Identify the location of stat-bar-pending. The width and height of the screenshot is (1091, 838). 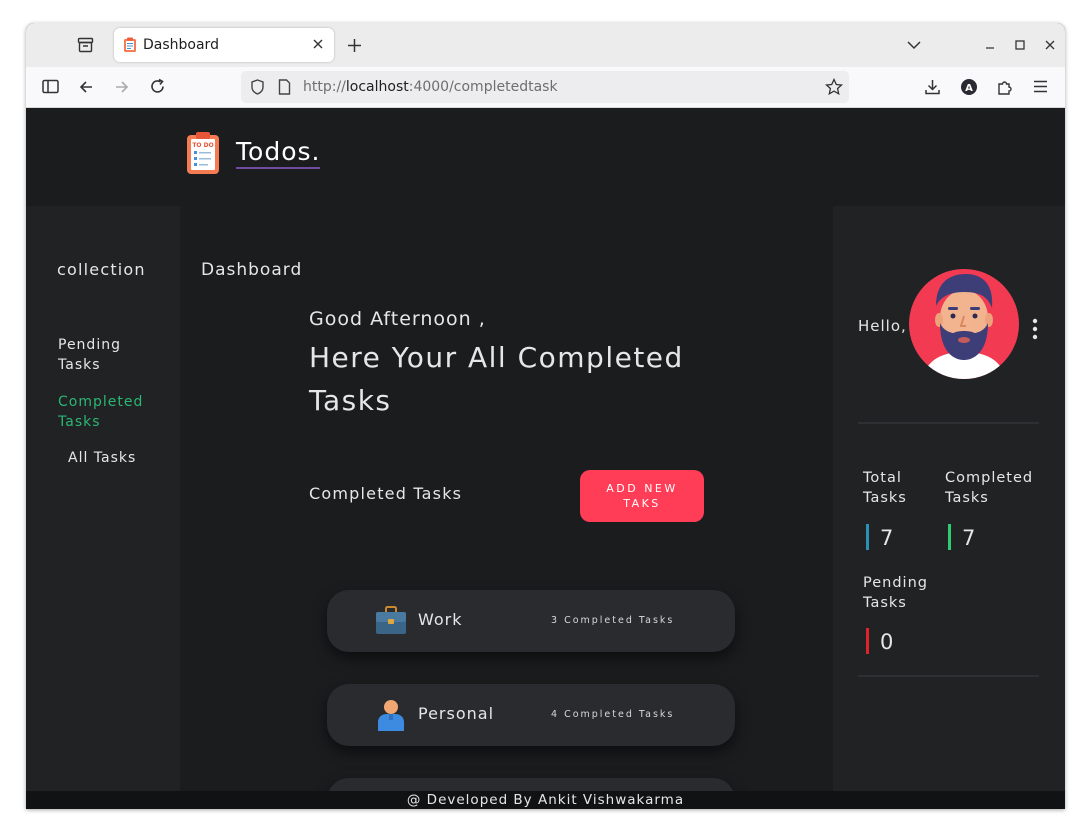
(867, 641).